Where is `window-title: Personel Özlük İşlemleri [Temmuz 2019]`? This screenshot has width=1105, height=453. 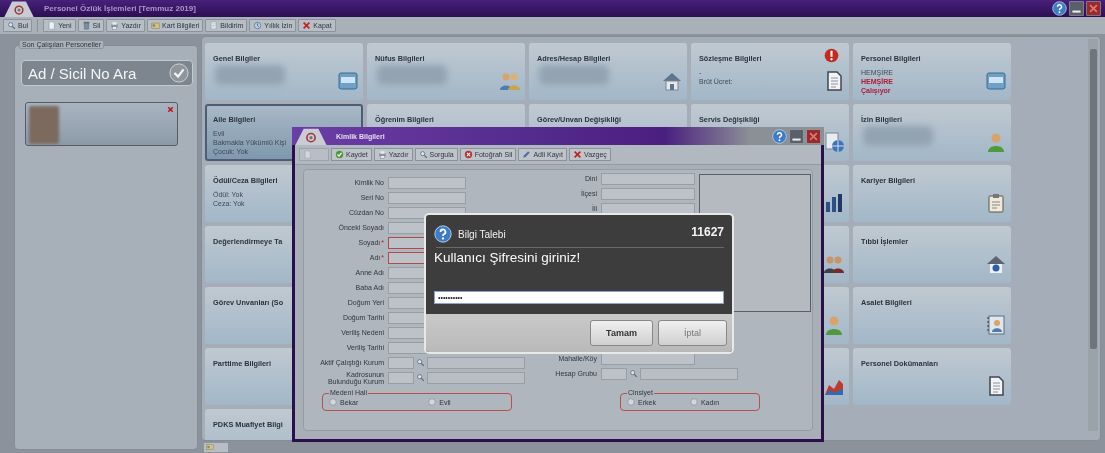
window-title: Personel Özlük İşlemleri [Temmuz 2019] is located at coordinates (120, 8).